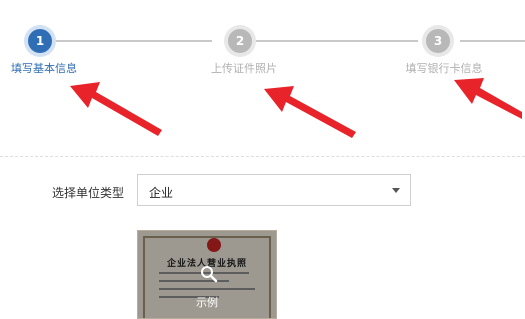  What do you see at coordinates (396, 190) in the screenshot?
I see `chevron-down-icon` at bounding box center [396, 190].